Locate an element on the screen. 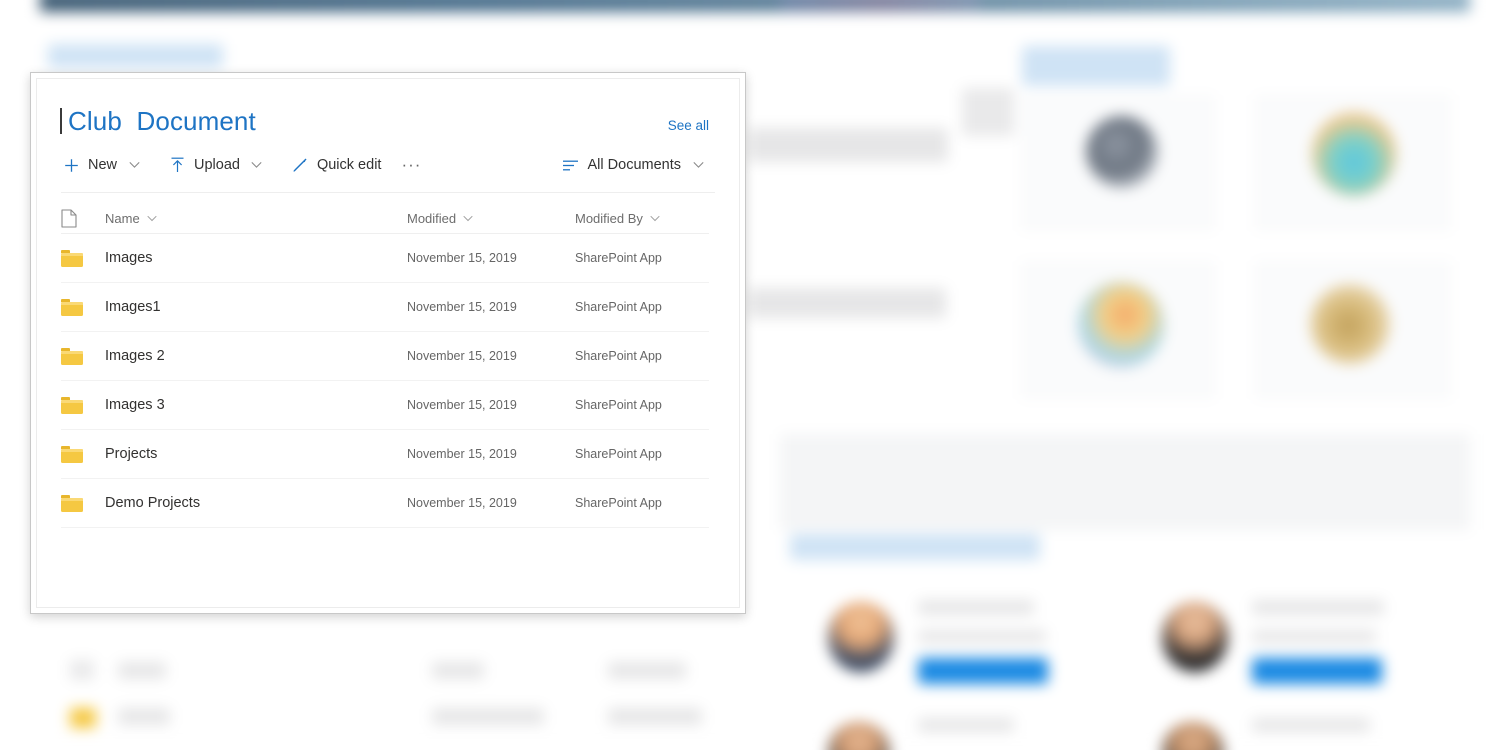 This screenshot has width=1500, height=750. page-title-text: Club Document is located at coordinates (162, 121).